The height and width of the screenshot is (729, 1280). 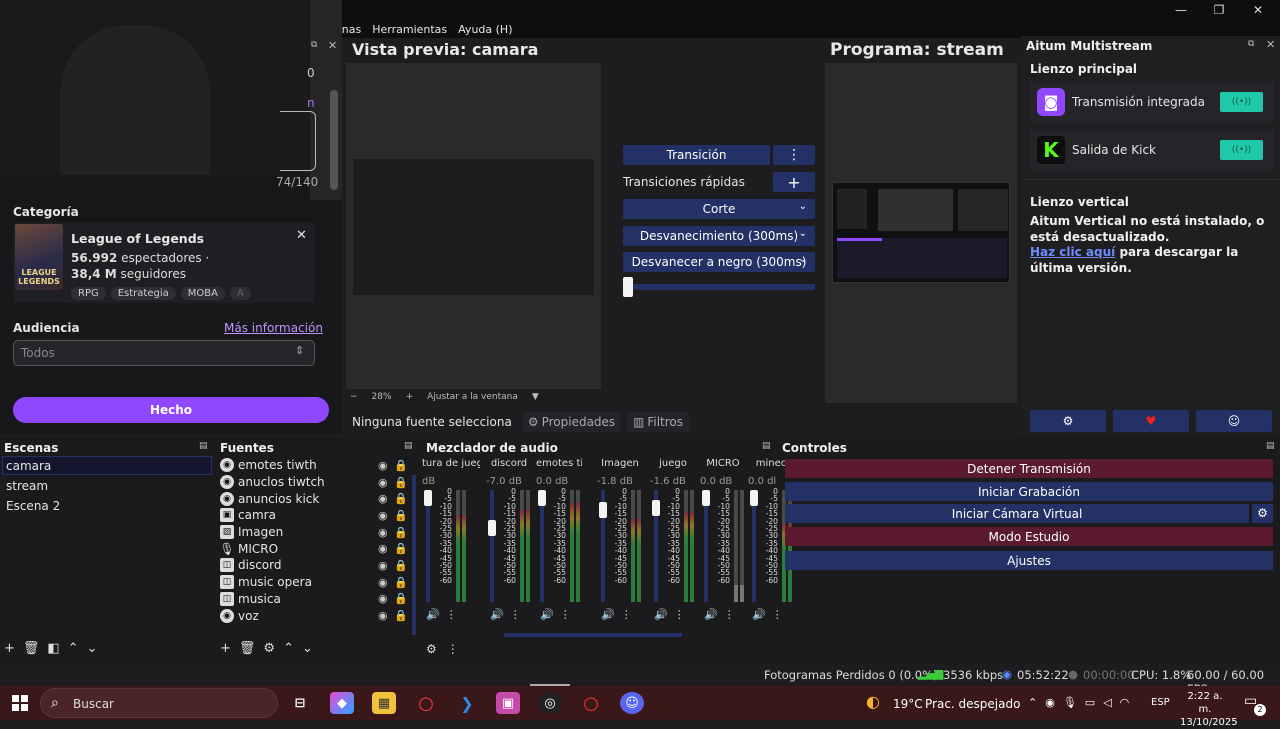 What do you see at coordinates (1029, 536) in the screenshot?
I see `studio-mode-button: Modo Estudio` at bounding box center [1029, 536].